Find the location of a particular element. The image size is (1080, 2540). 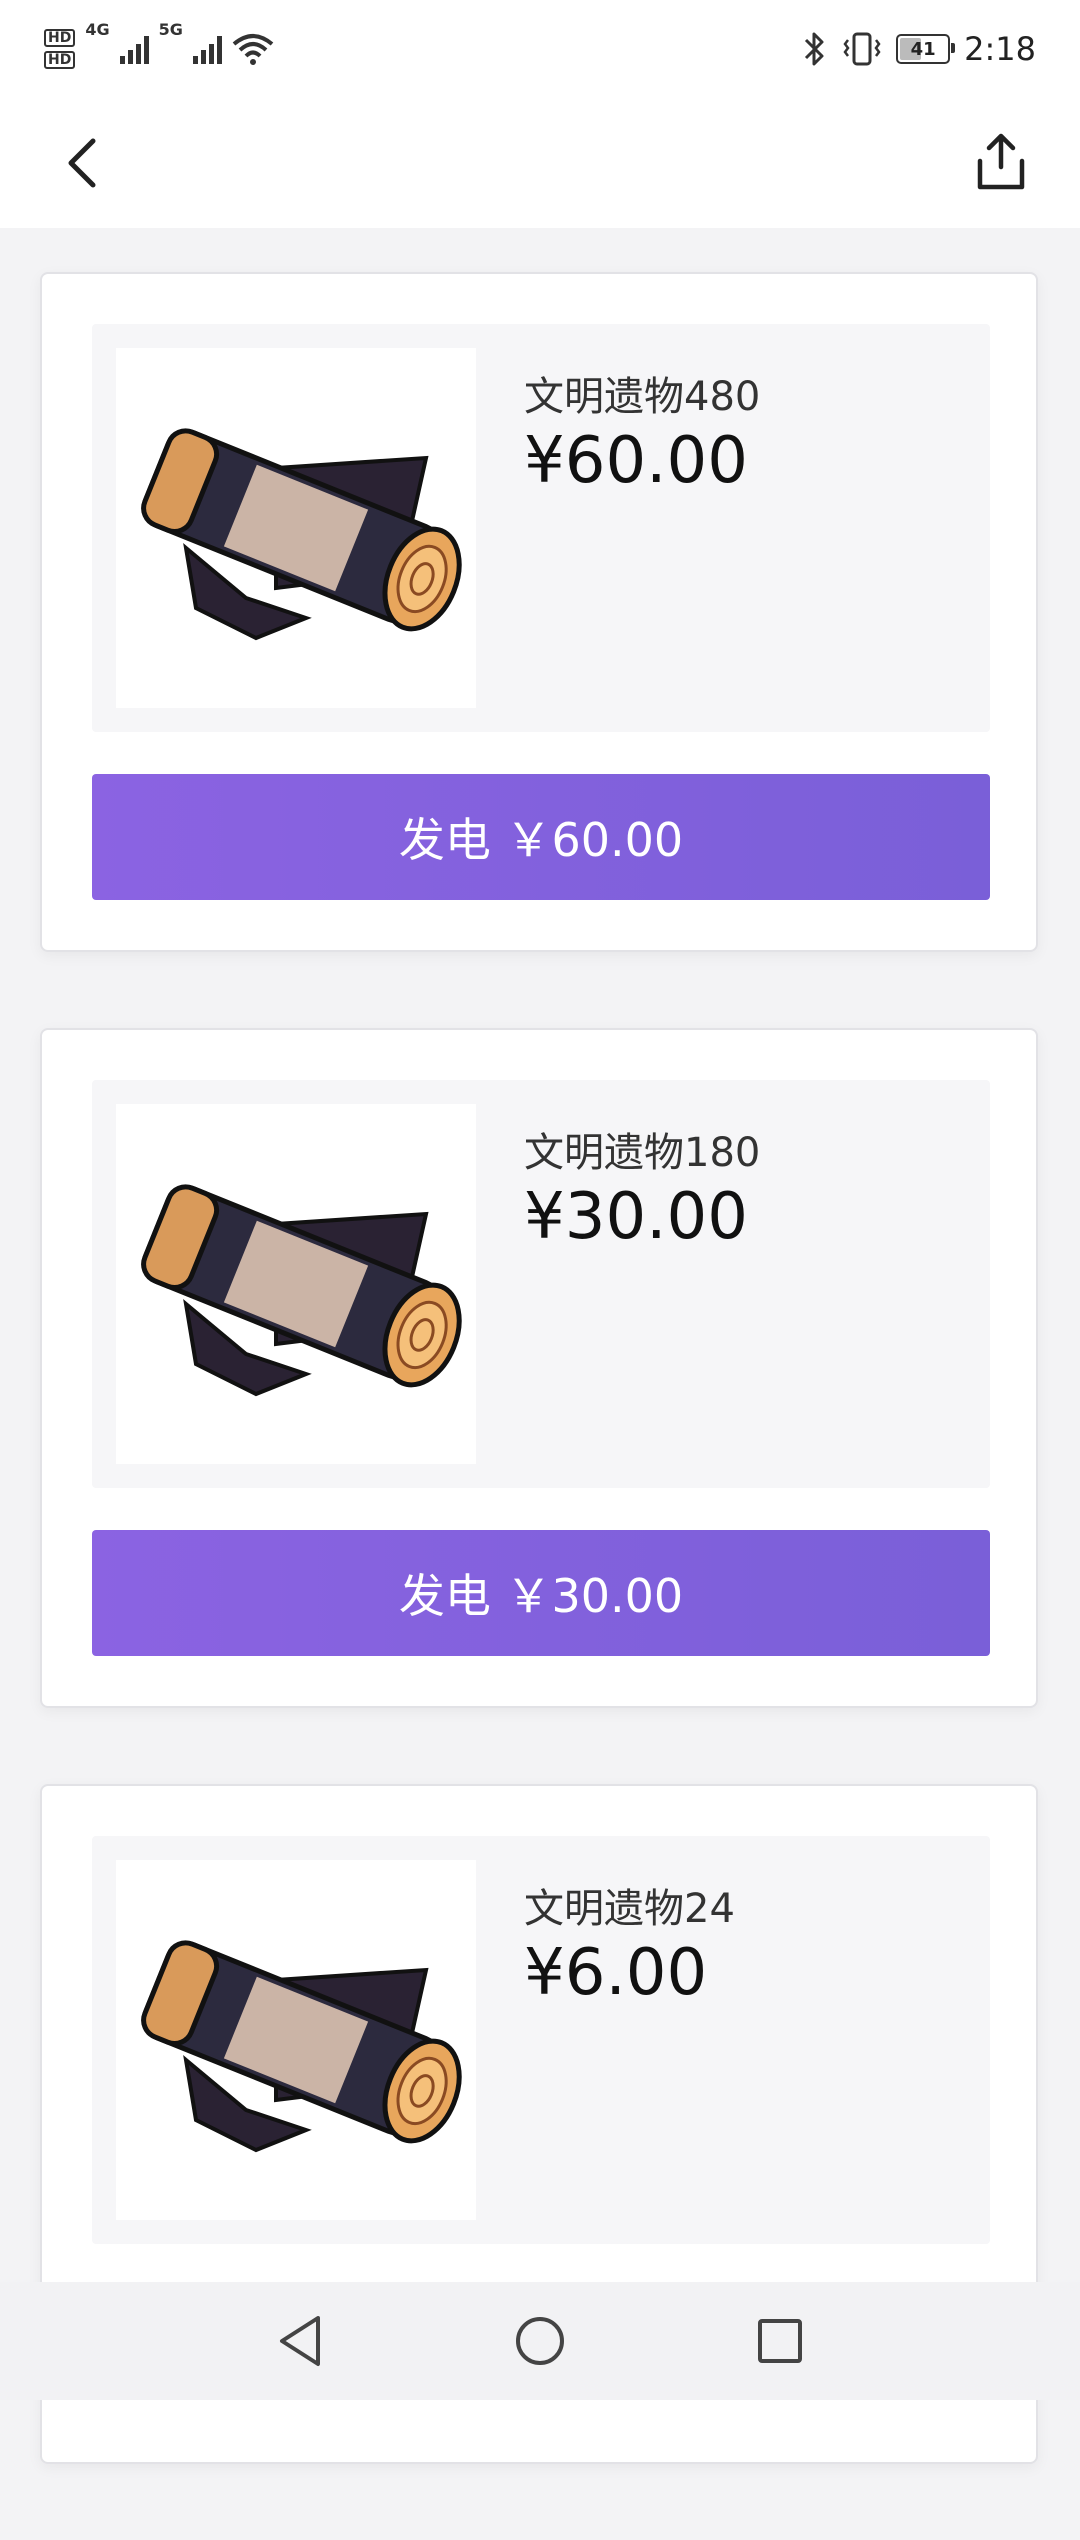

share-button is located at coordinates (1001, 162).